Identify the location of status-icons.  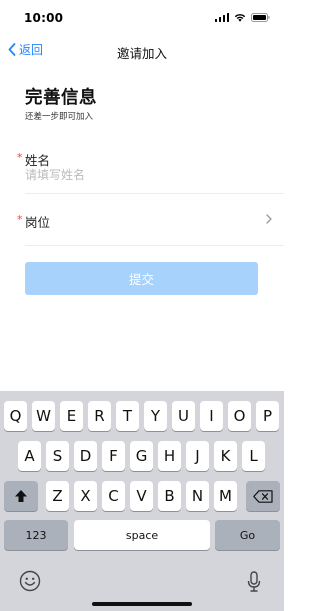
(242, 17).